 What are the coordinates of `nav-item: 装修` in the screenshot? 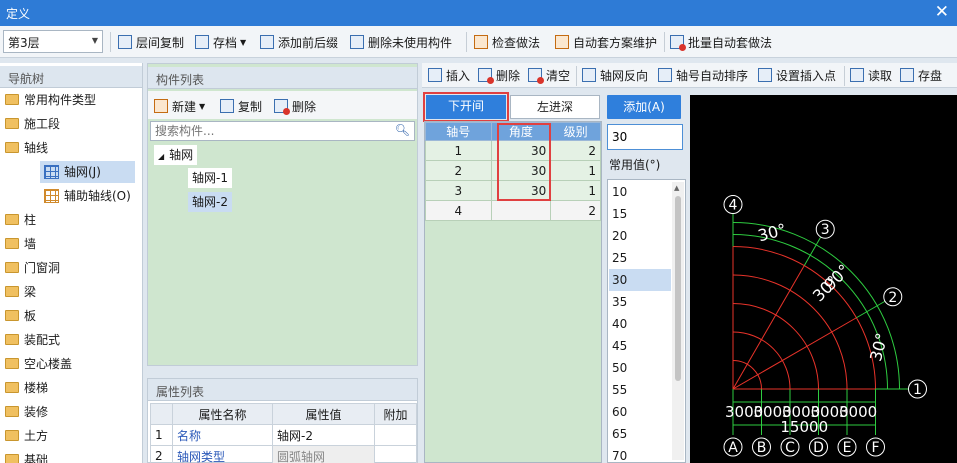 It's located at (71, 412).